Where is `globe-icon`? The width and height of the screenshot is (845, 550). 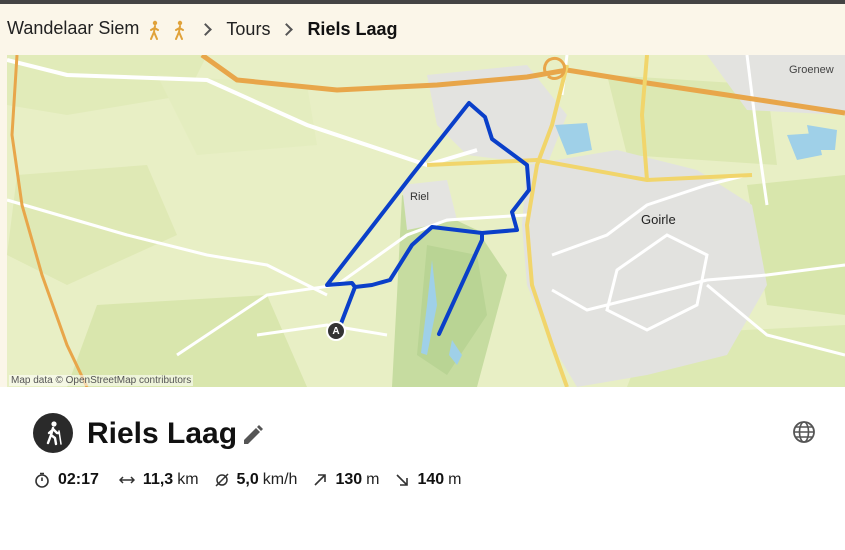
globe-icon is located at coordinates (804, 432).